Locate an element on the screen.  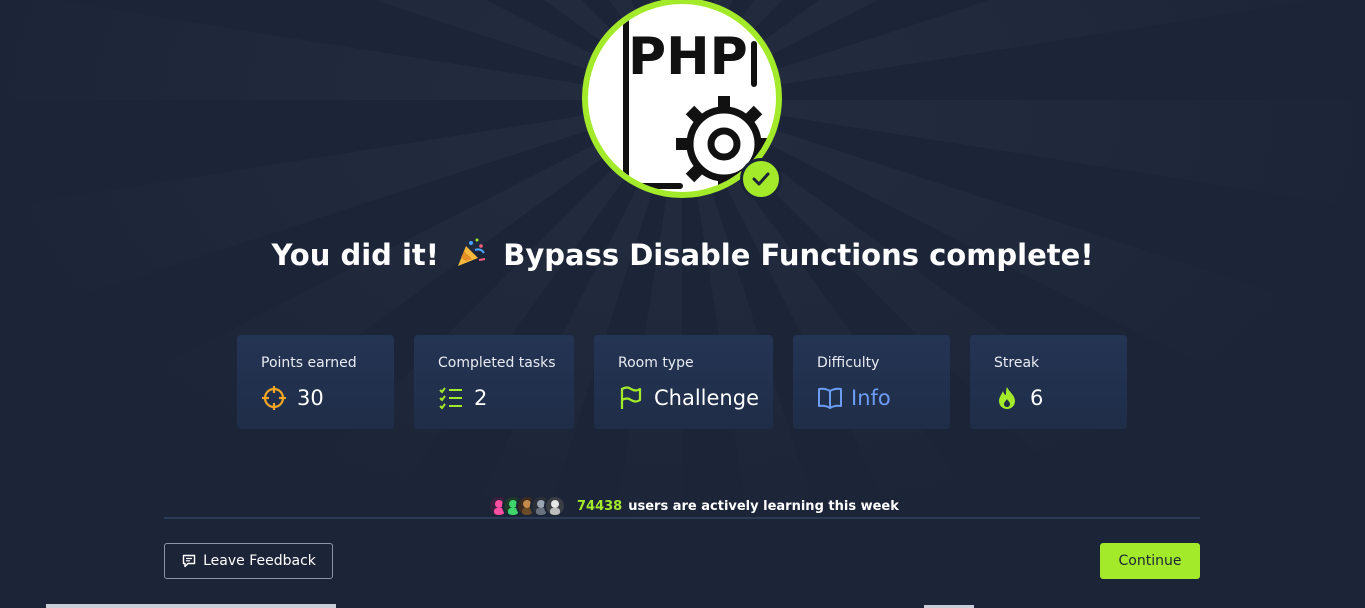
svg-text: PHP is located at coordinates (688, 57).